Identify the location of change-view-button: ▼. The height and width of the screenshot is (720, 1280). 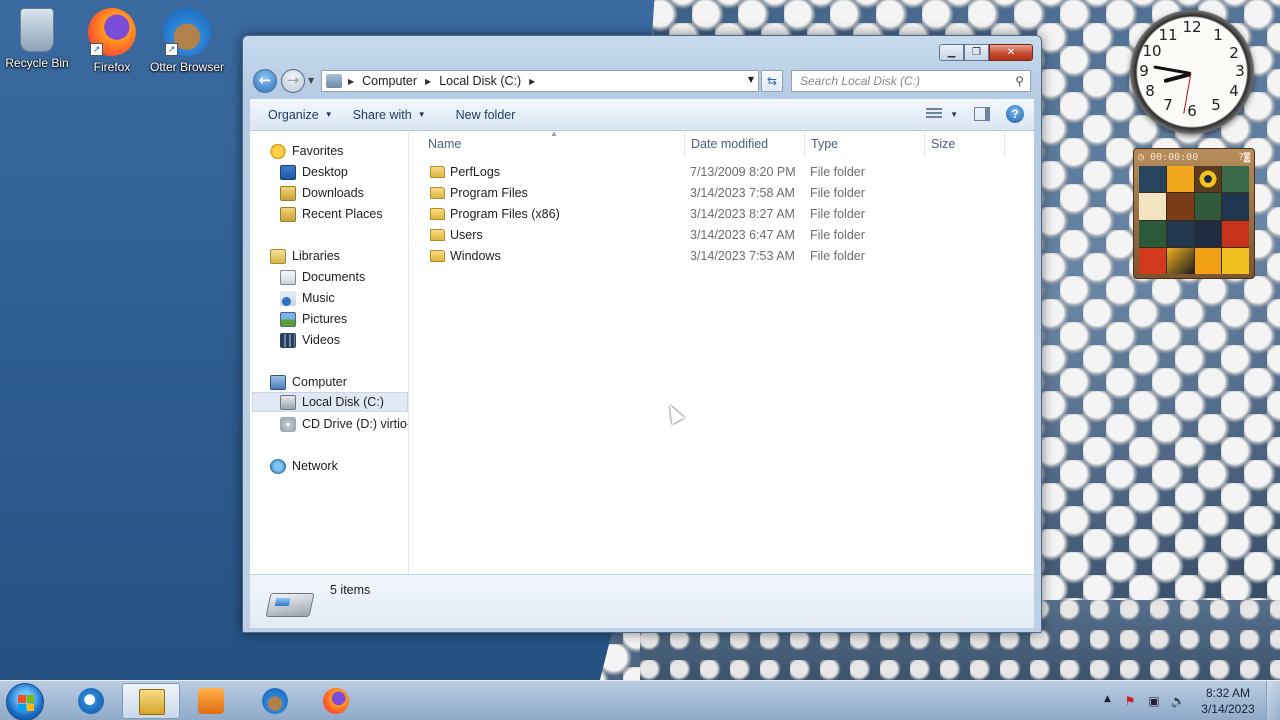
(942, 114).